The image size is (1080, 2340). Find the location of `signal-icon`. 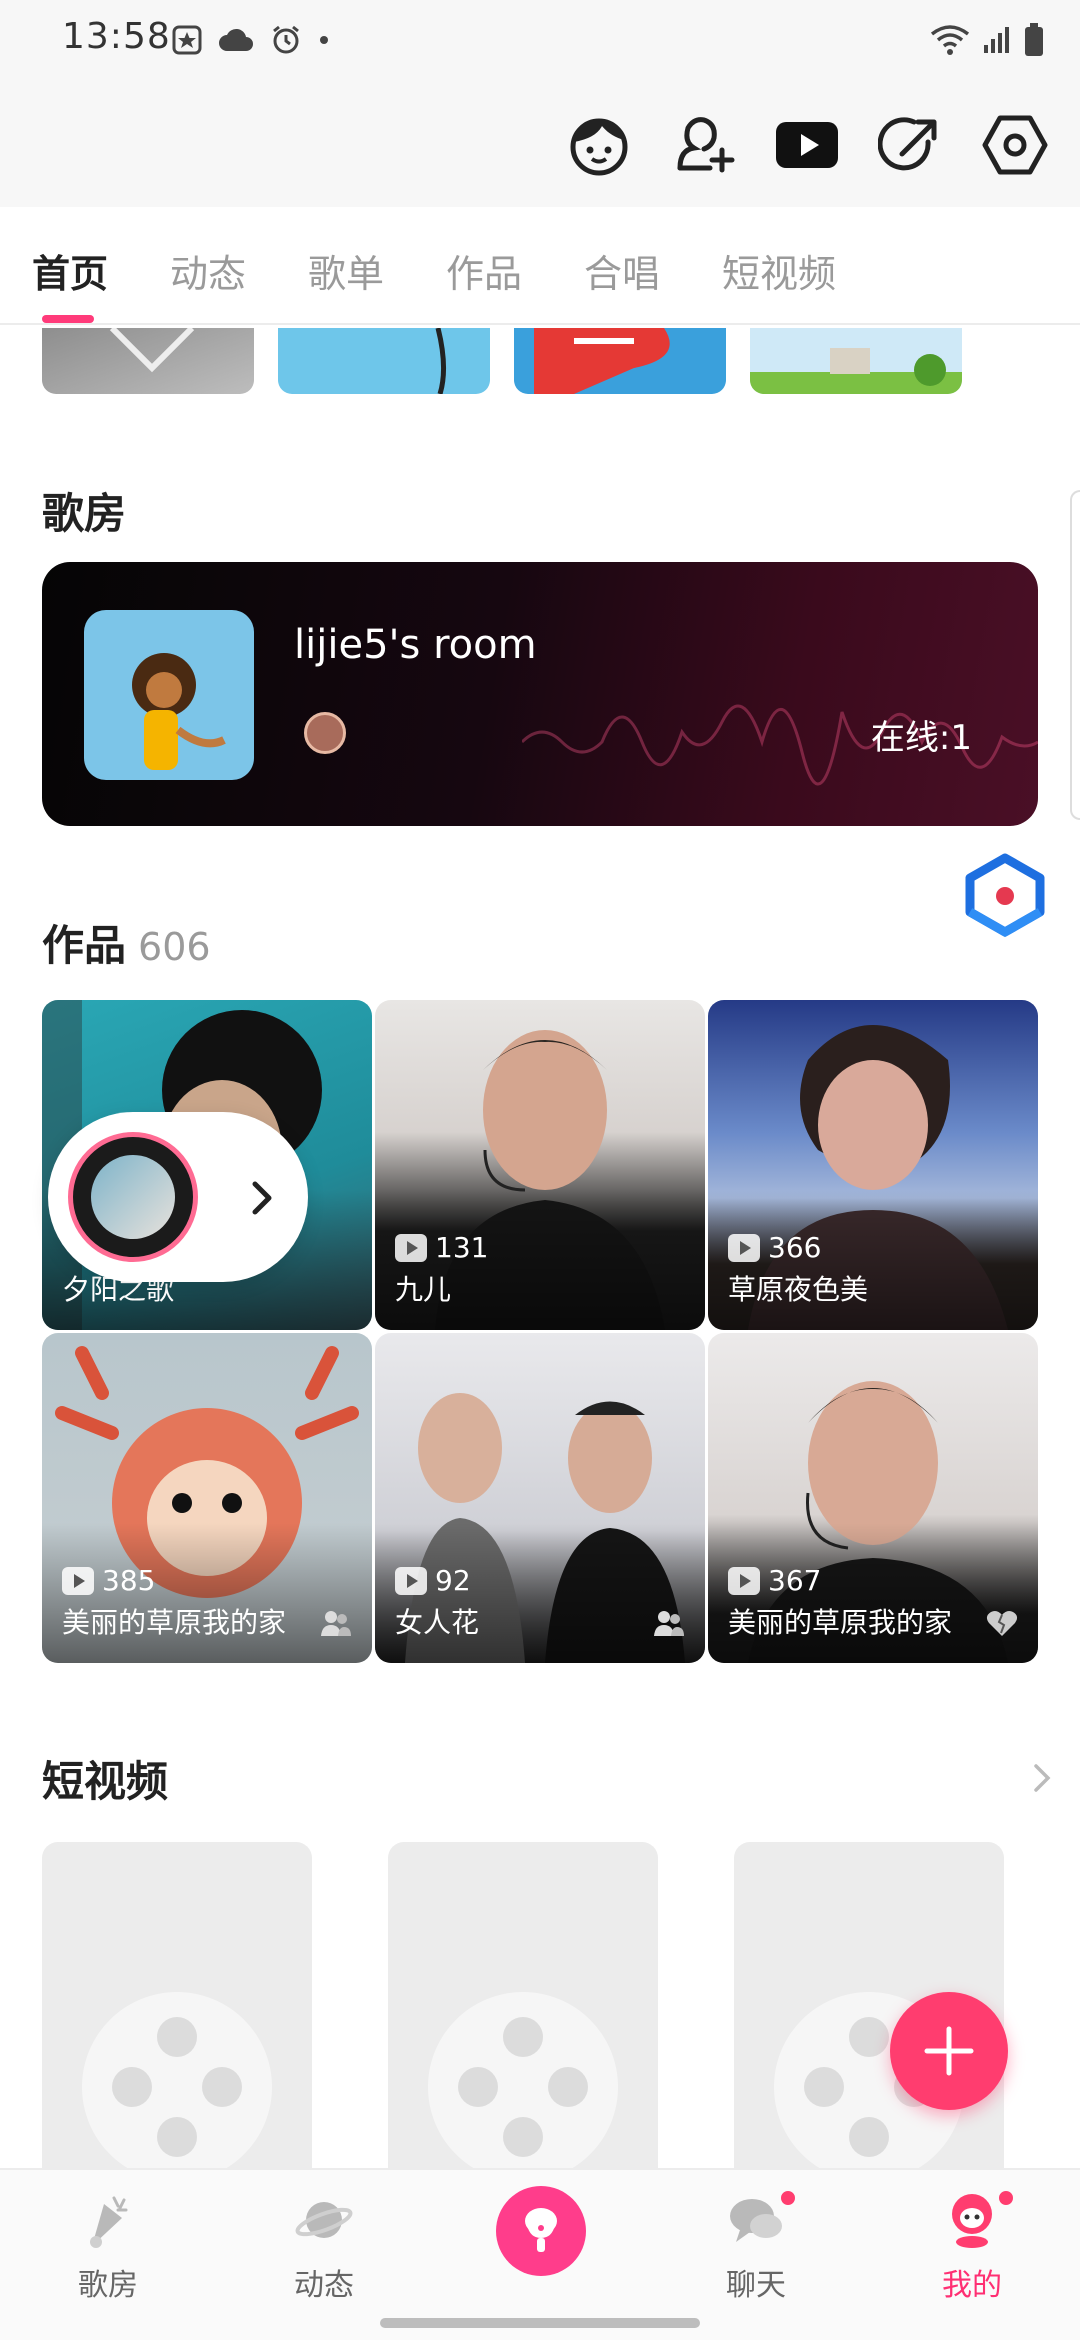

signal-icon is located at coordinates (997, 40).